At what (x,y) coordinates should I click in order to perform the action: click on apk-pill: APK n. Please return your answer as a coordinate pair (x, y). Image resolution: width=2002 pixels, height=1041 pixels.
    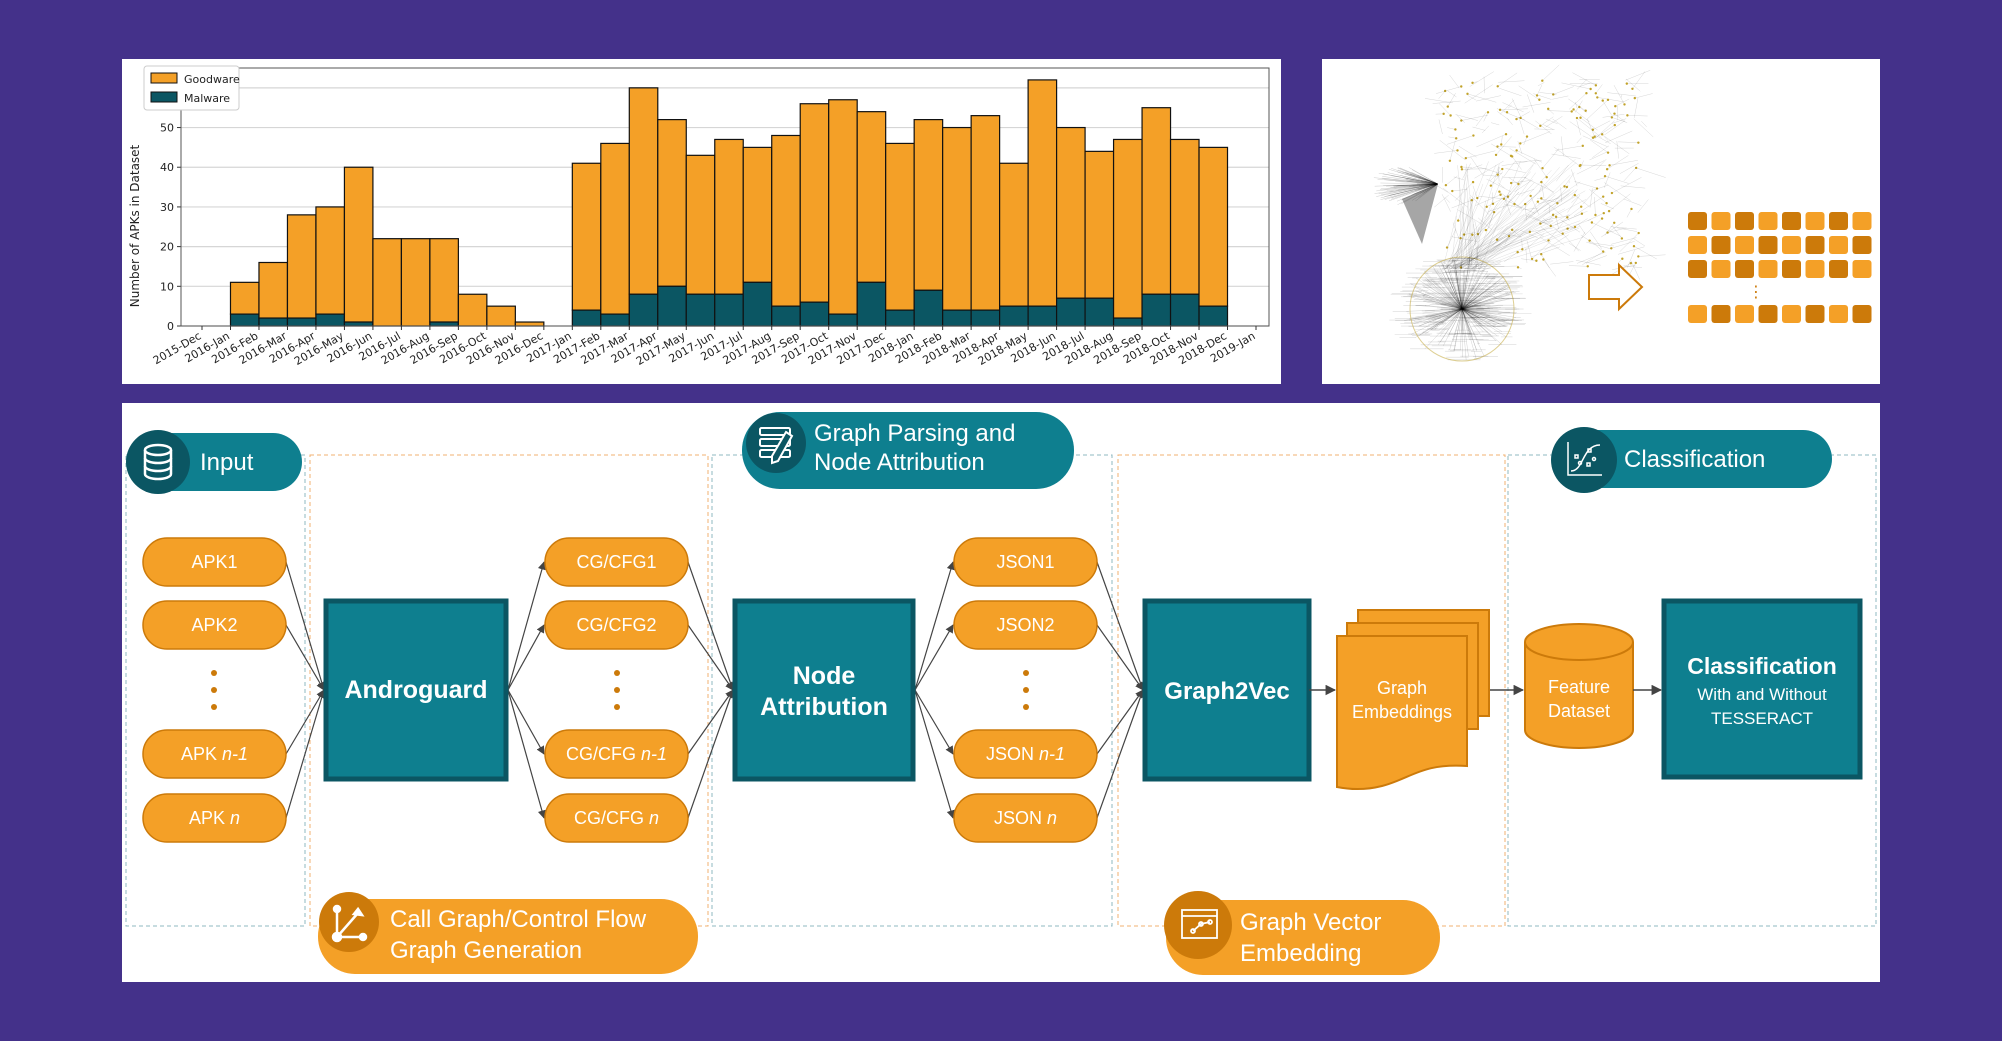
    Looking at the image, I should click on (214, 818).